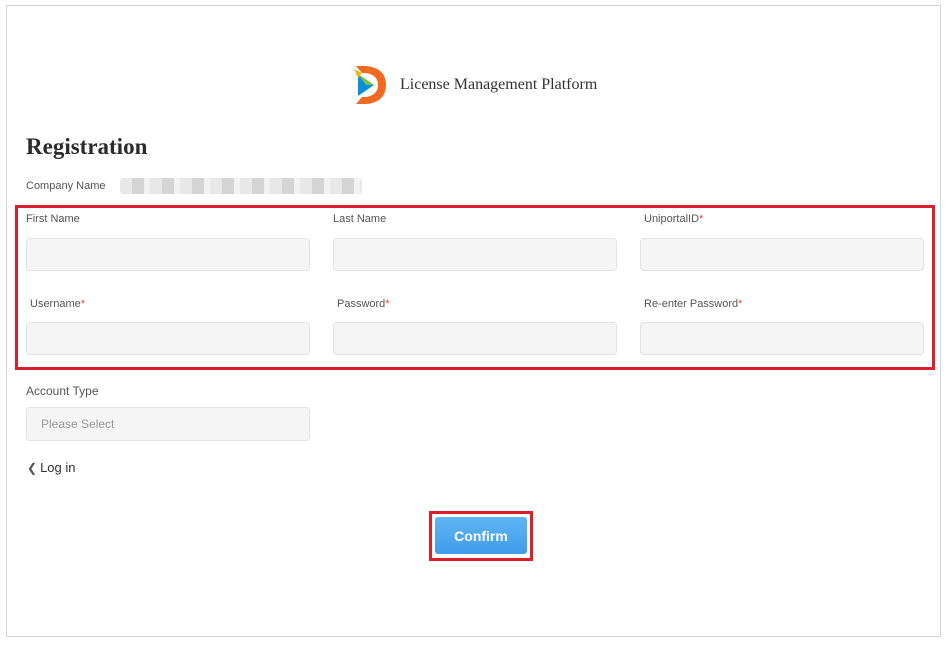 The height and width of the screenshot is (645, 947). Describe the element at coordinates (475, 338) in the screenshot. I see `password-field` at that location.